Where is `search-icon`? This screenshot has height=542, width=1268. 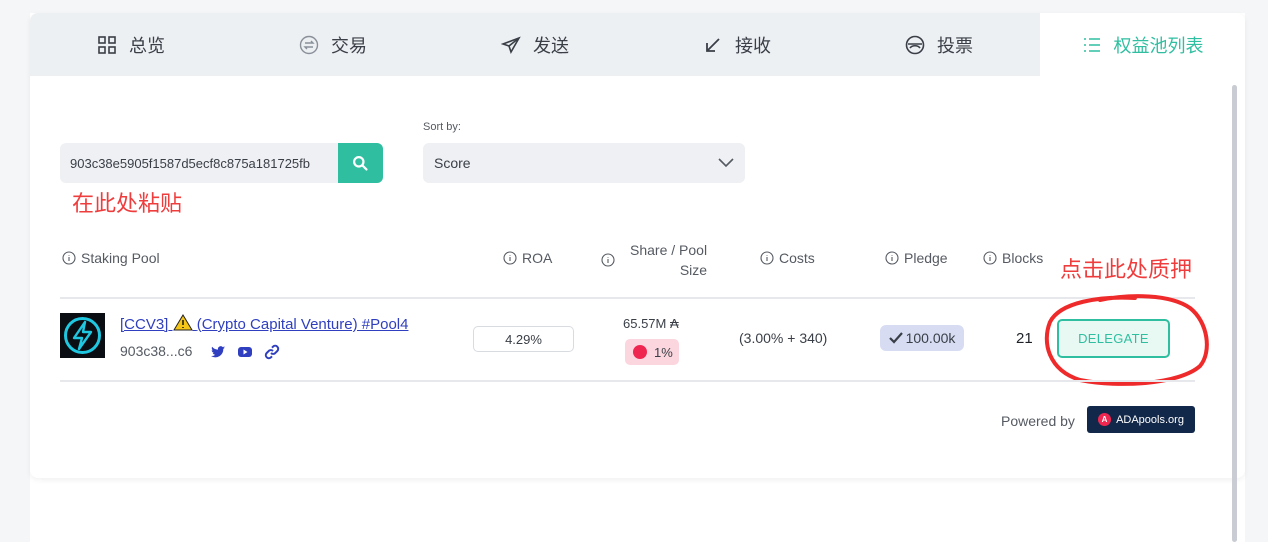 search-icon is located at coordinates (360, 163).